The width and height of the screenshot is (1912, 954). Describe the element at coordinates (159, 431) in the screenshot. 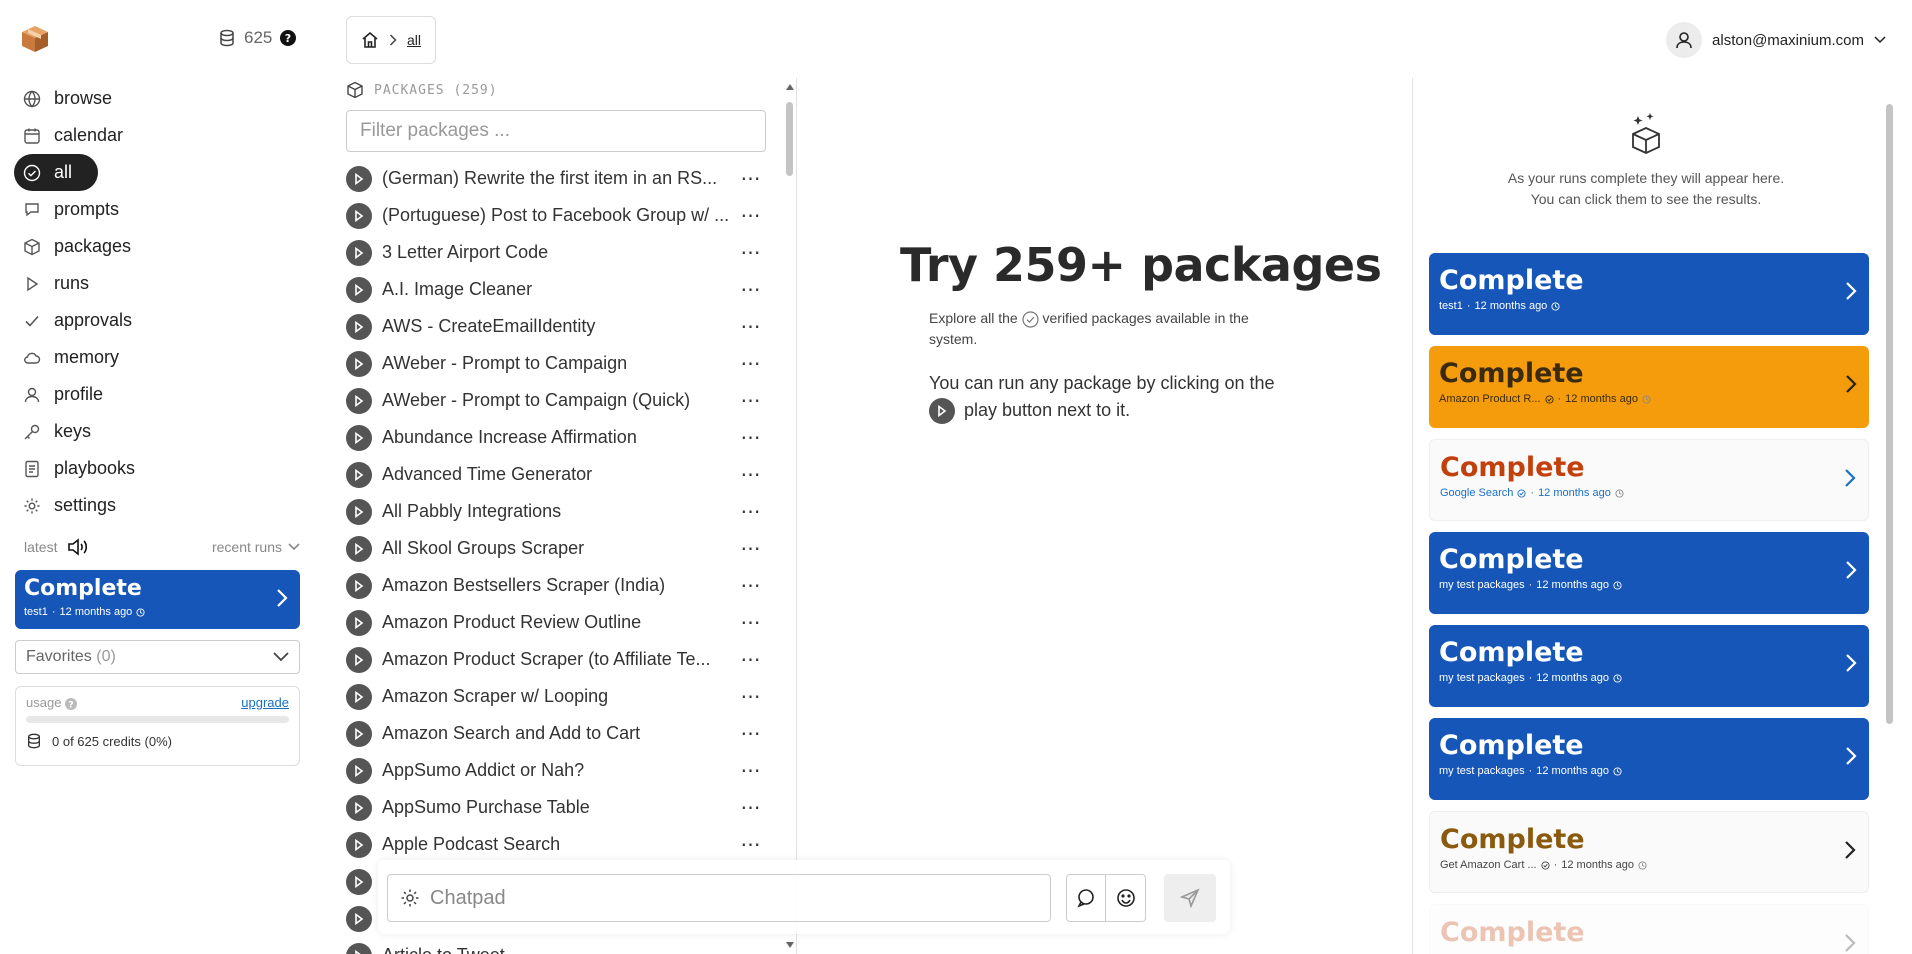

I see `sidebar-item-keys: keys` at that location.